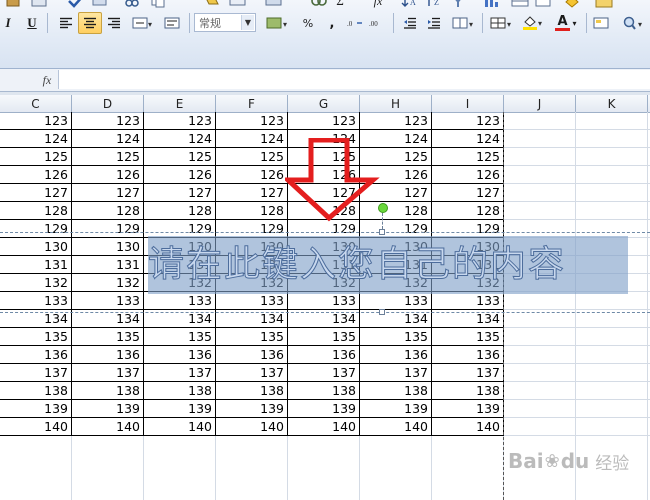 The width and height of the screenshot is (650, 500). I want to click on column-header-d: D, so click(108, 103).